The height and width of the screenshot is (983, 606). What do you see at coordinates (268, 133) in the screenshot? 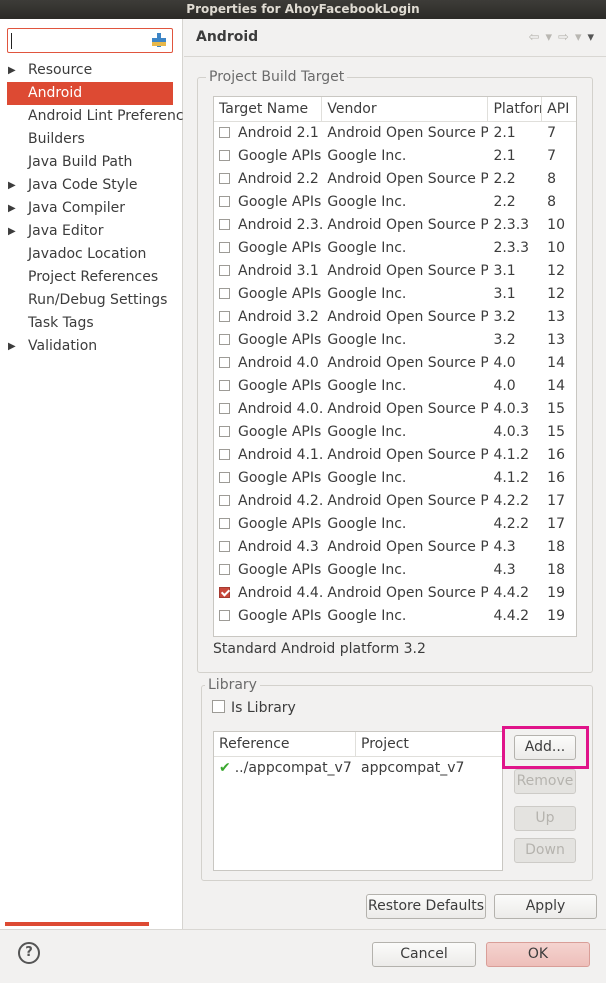
I see `target-name-cell: Android 2.1` at bounding box center [268, 133].